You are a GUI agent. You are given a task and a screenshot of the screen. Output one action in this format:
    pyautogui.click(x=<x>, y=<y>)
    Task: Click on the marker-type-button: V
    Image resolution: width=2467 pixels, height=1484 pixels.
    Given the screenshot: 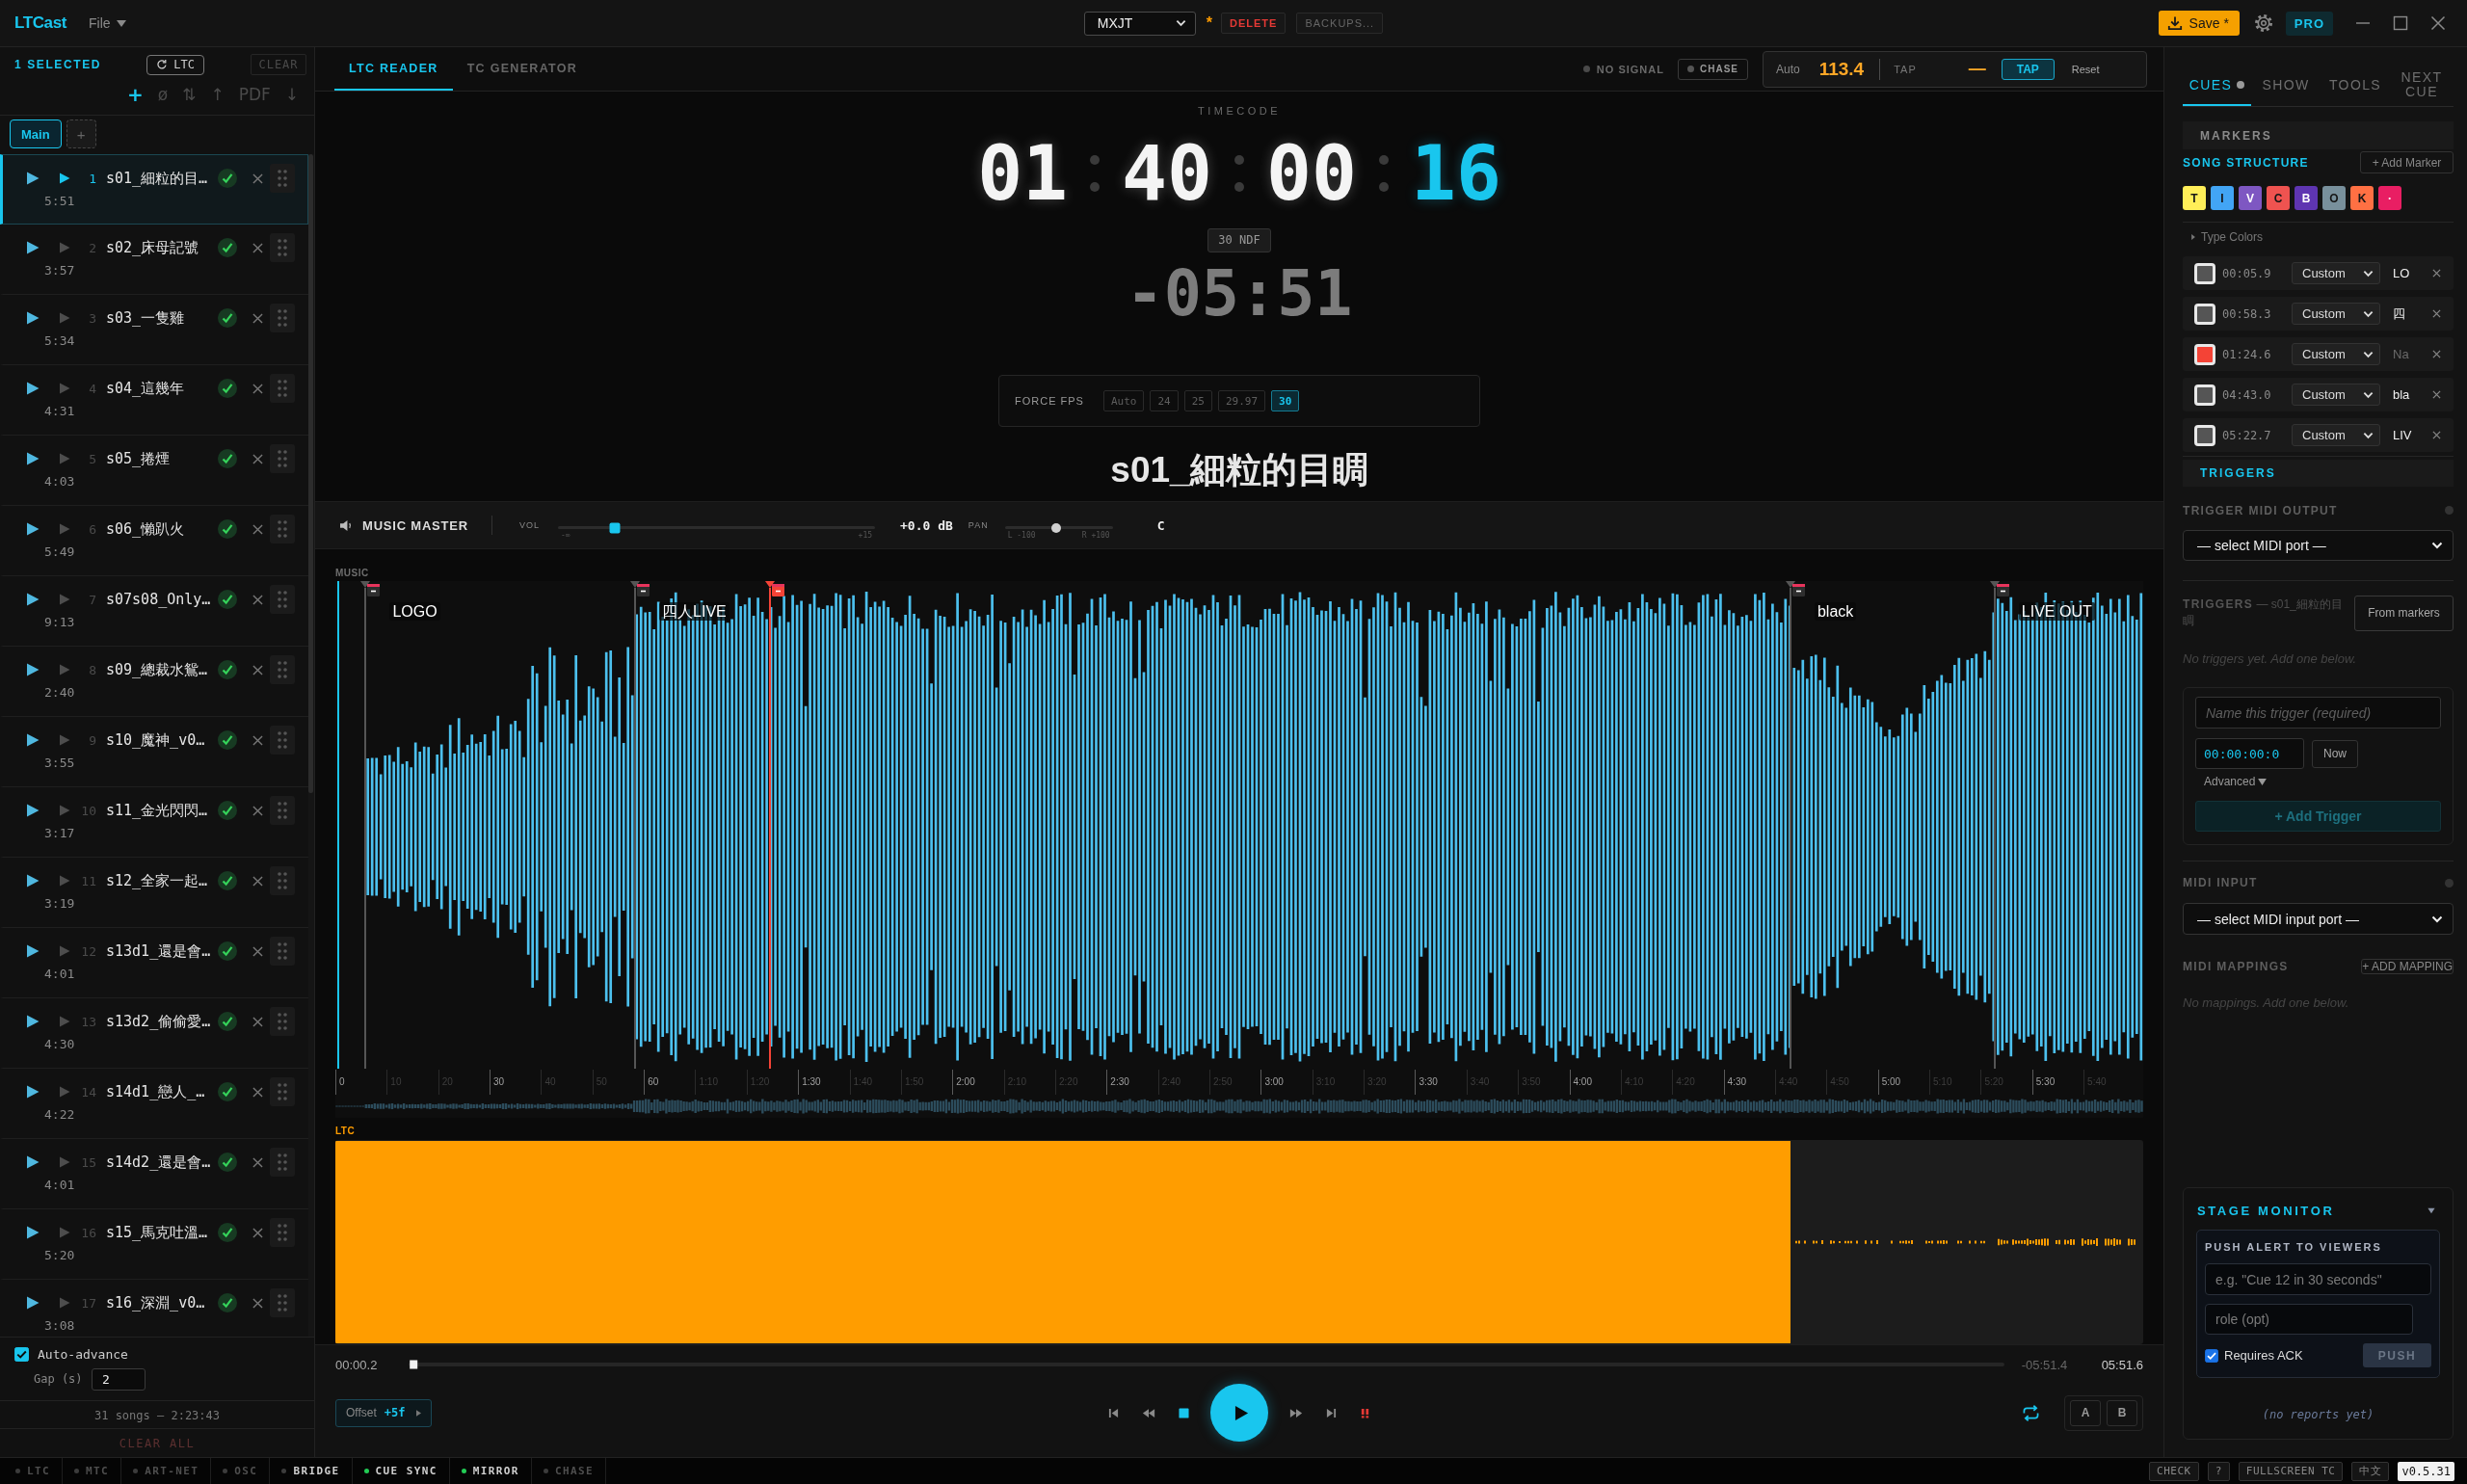 What is the action you would take?
    pyautogui.click(x=2250, y=198)
    